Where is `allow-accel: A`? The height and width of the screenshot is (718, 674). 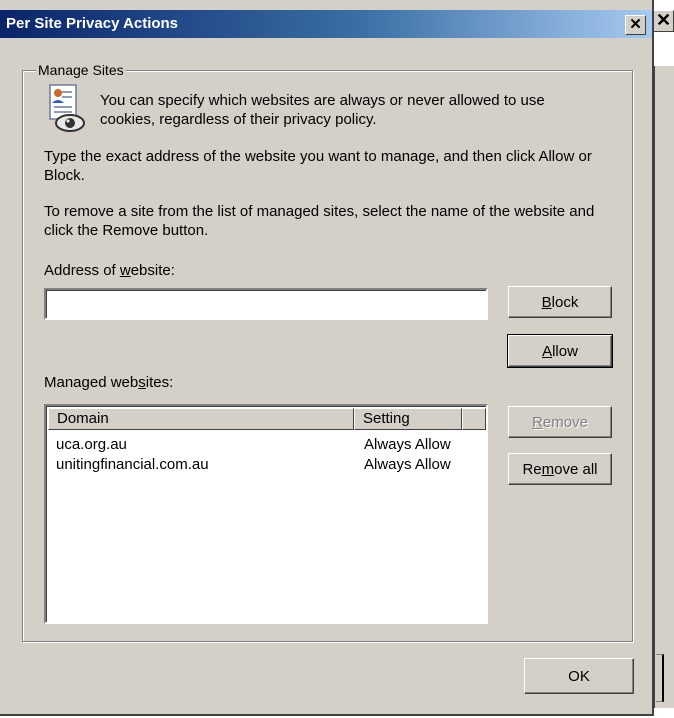 allow-accel: A is located at coordinates (547, 351).